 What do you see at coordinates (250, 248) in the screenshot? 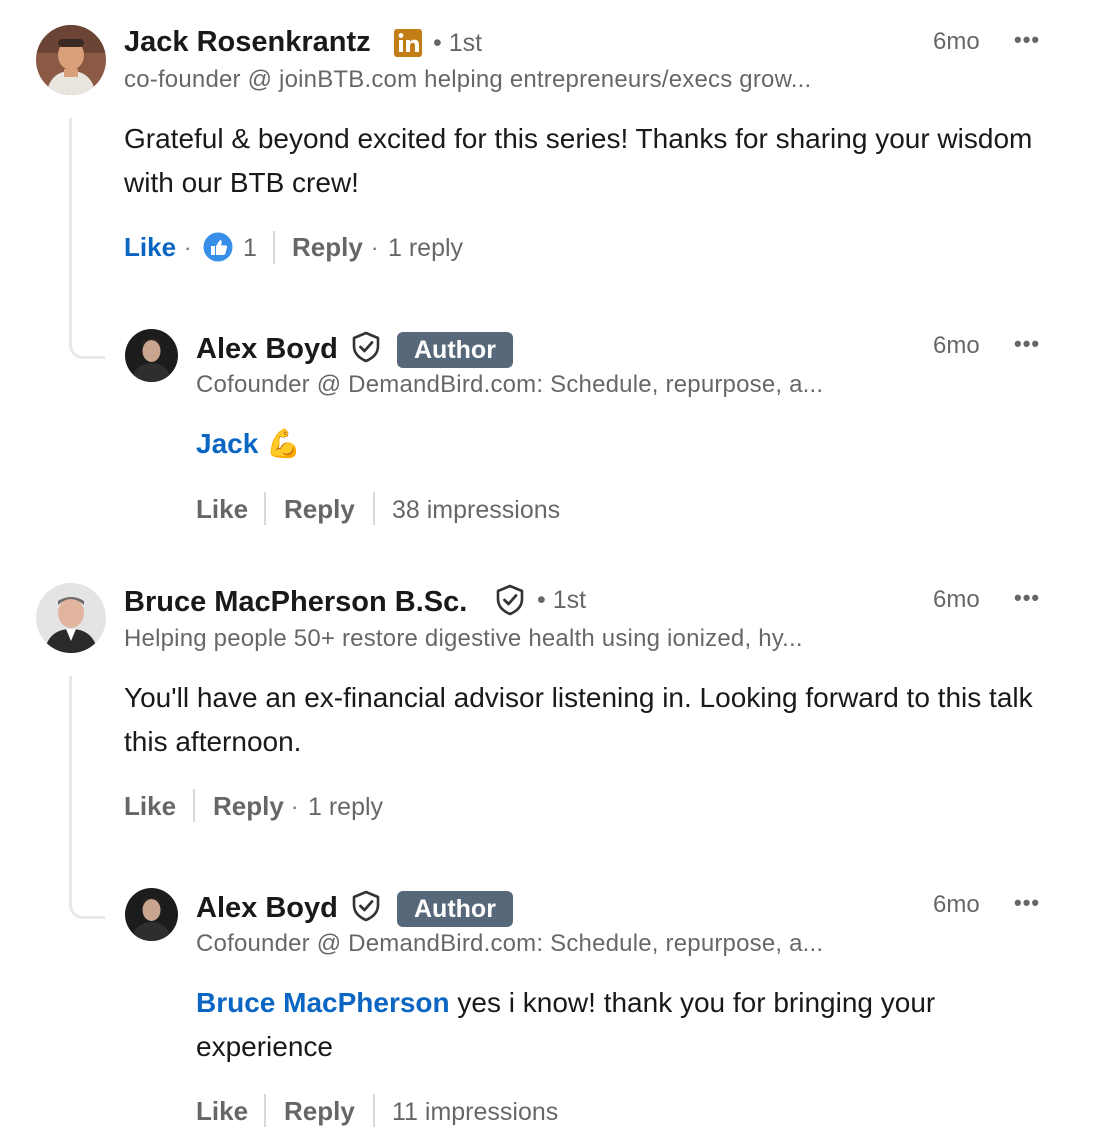
I see `reaction-count: 1` at bounding box center [250, 248].